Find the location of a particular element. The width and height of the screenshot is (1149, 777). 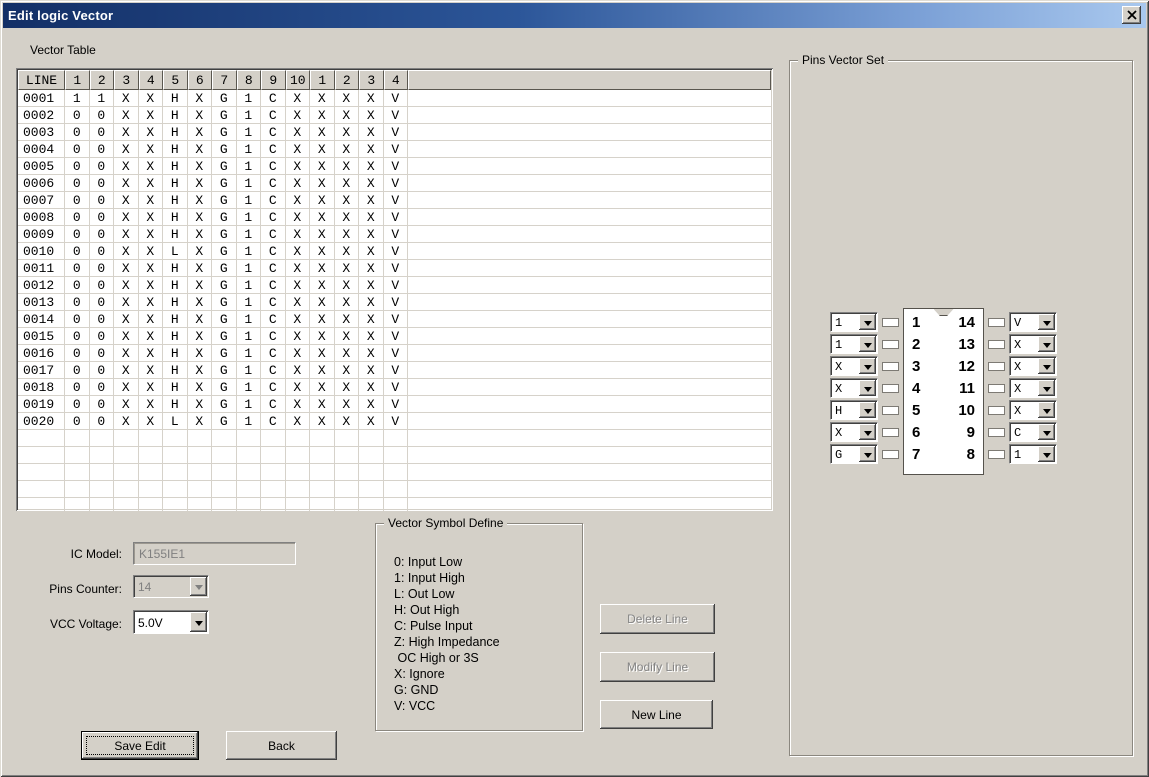

pin-7-vector-combo: G is located at coordinates (854, 454).